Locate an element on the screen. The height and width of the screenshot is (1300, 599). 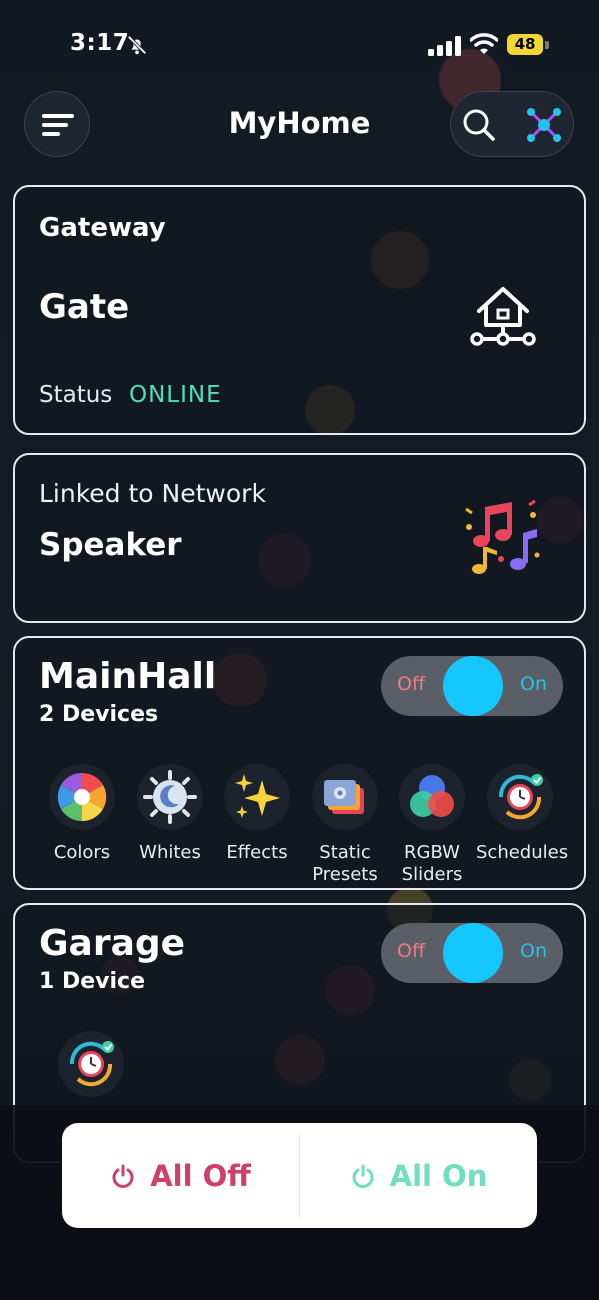
status-value: ONLINE is located at coordinates (175, 395).